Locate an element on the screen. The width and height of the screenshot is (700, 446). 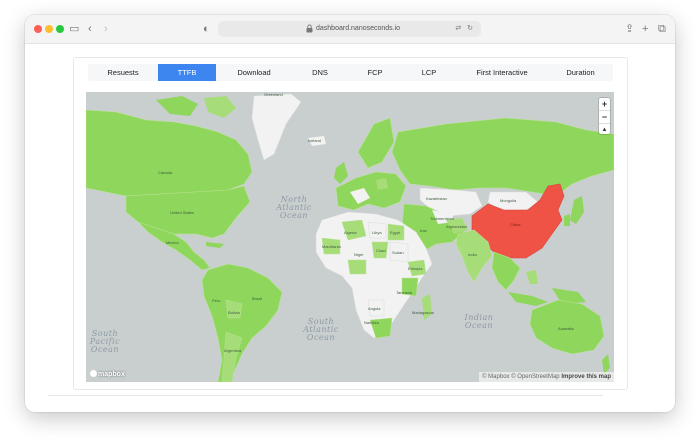
ocean-label-south-atlantic: South Atlantic Ocean is located at coordinates (321, 329).